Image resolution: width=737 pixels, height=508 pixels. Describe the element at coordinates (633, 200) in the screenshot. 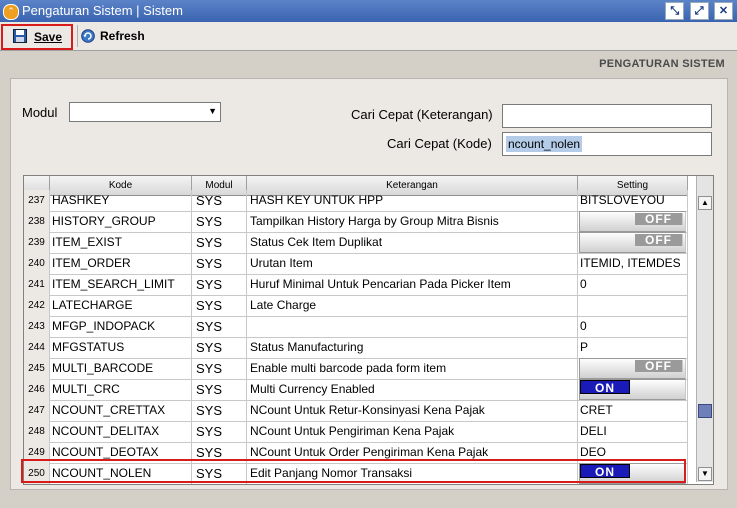

I see `cell-setting: BITSLOVEYOU` at that location.